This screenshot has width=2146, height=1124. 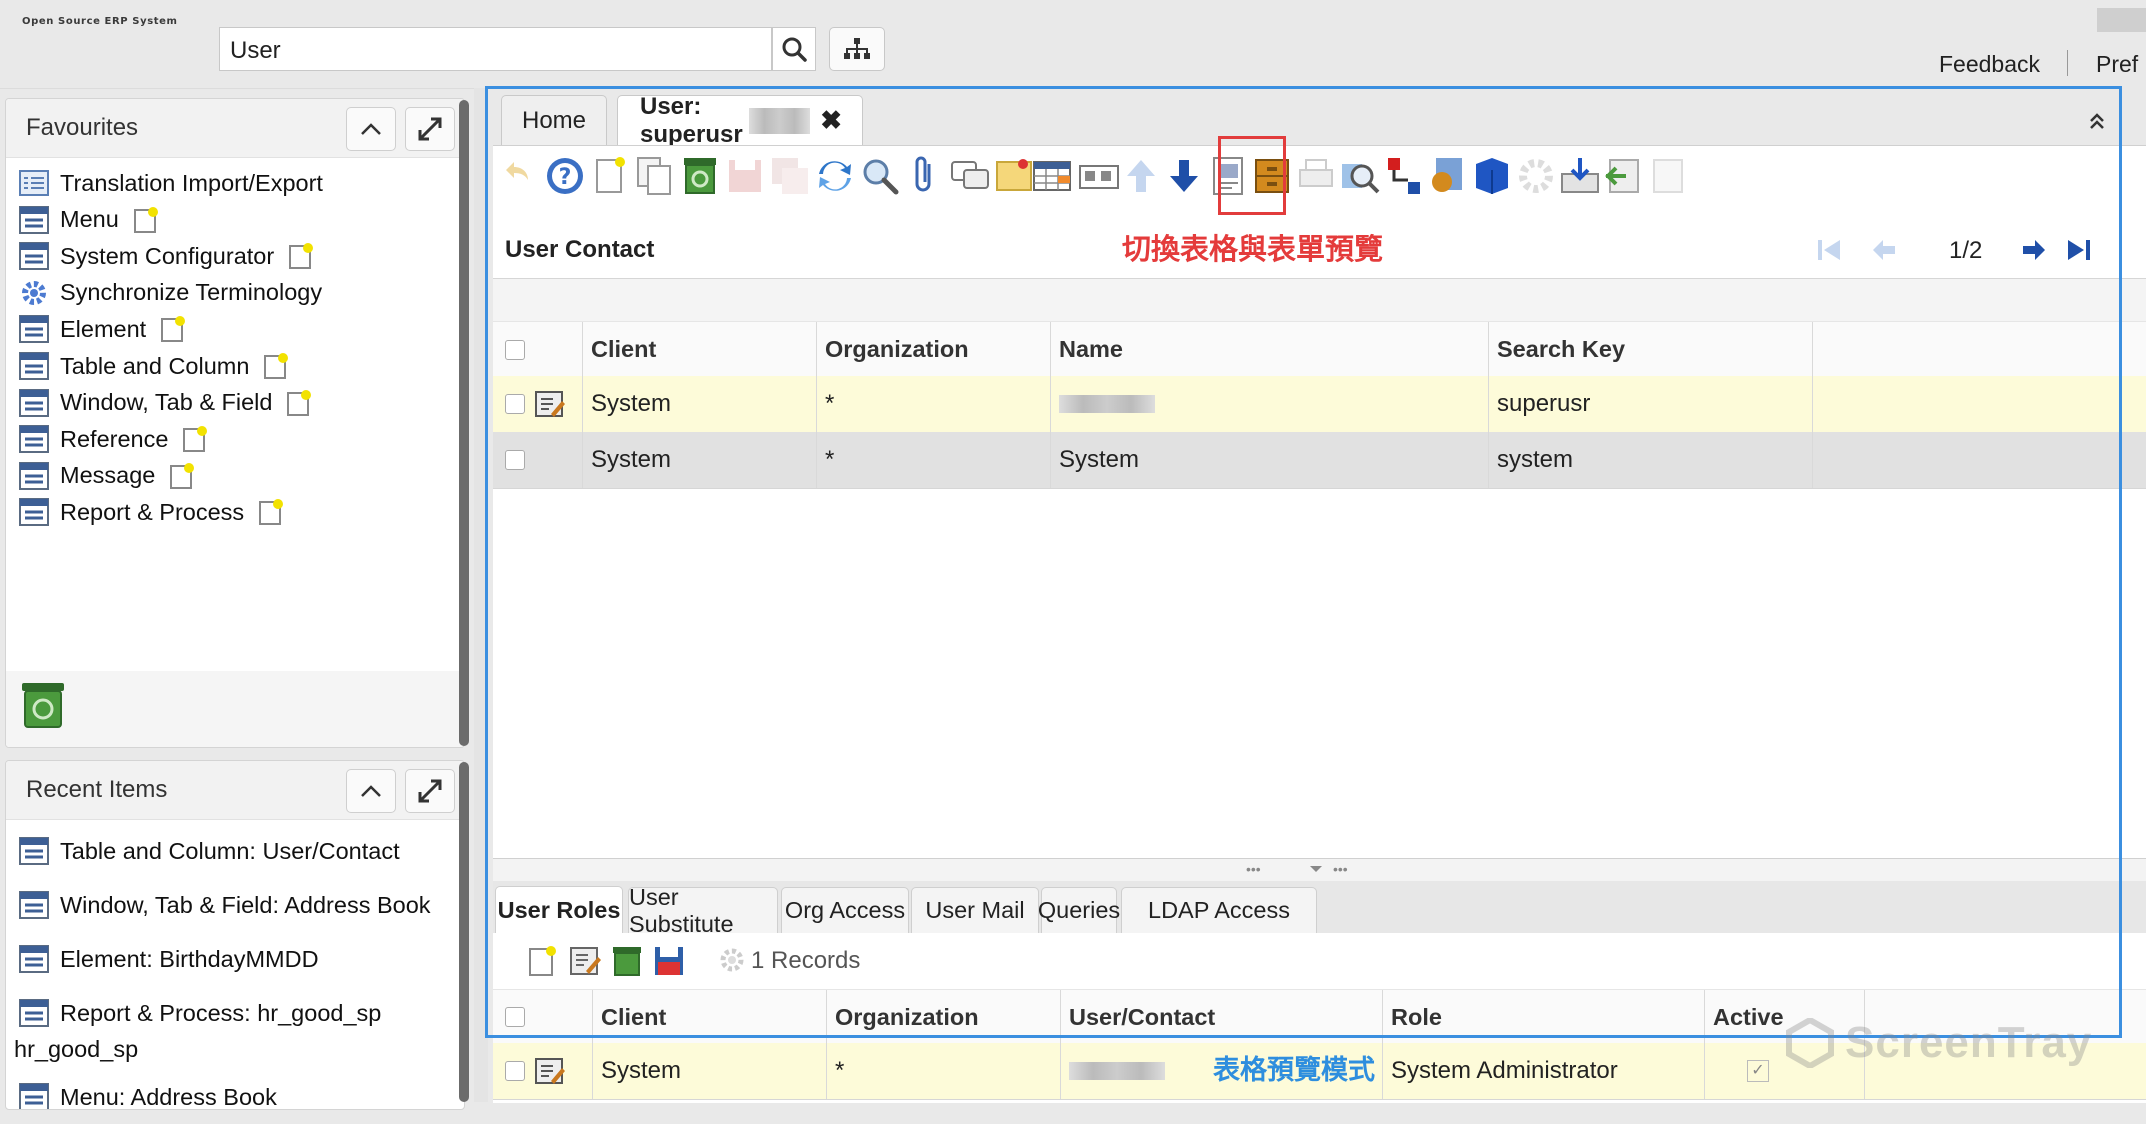 What do you see at coordinates (520, 176) in the screenshot?
I see `undo-icon` at bounding box center [520, 176].